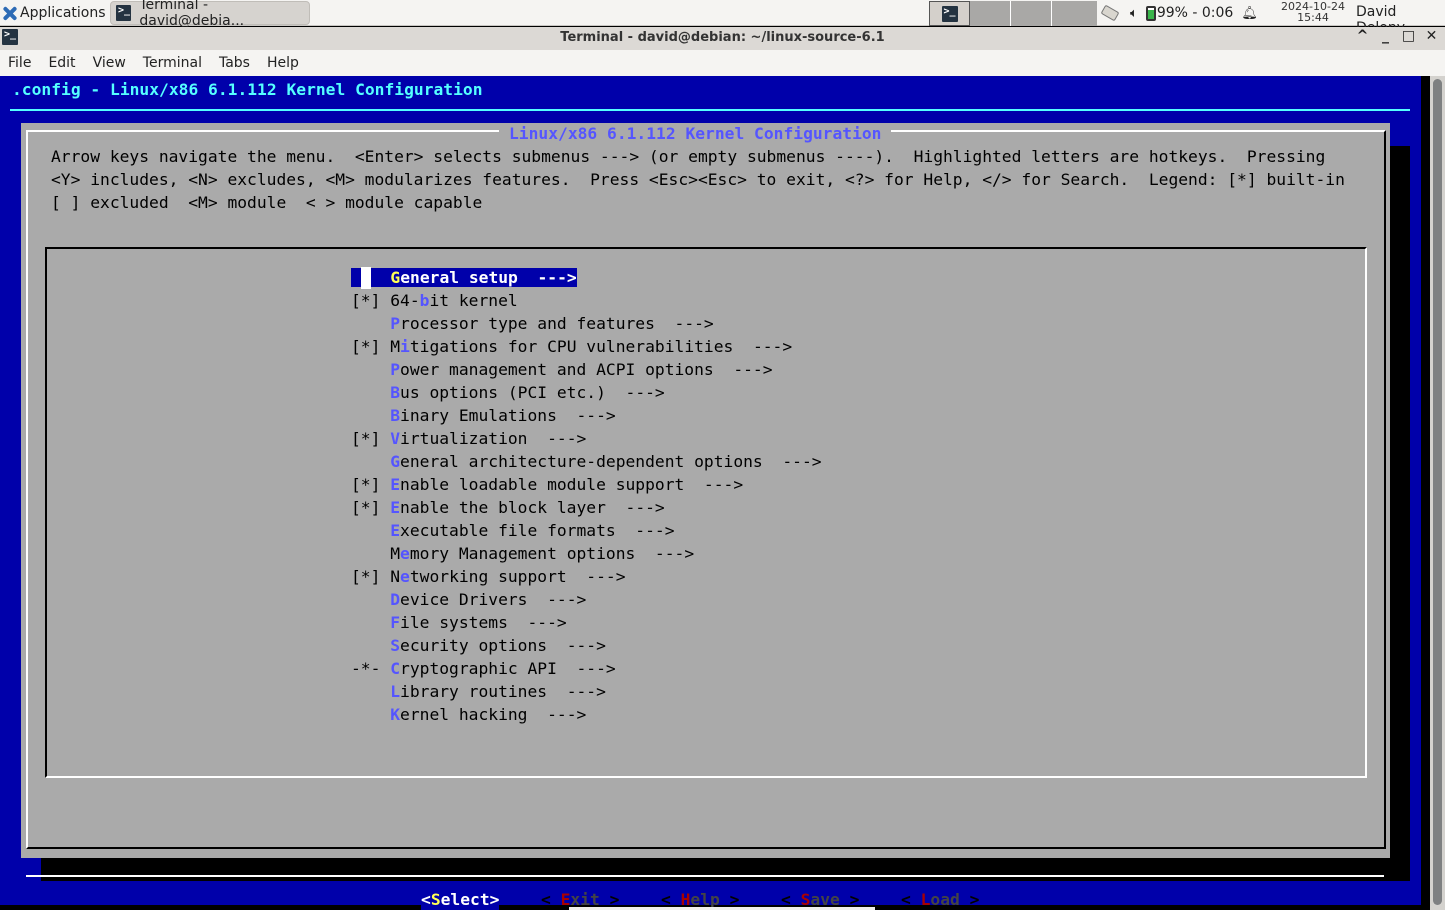 The width and height of the screenshot is (1445, 910). I want to click on menu-item-label: General setup --->, so click(483, 277).